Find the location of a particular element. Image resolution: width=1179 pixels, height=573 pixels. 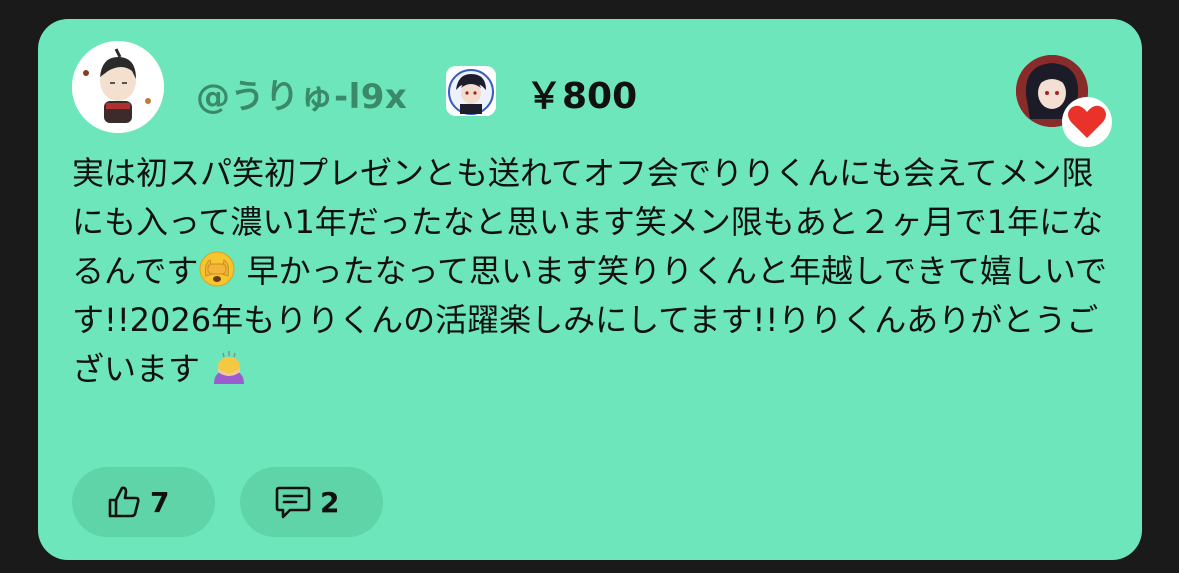

thumbs-up-icon is located at coordinates (124, 502).